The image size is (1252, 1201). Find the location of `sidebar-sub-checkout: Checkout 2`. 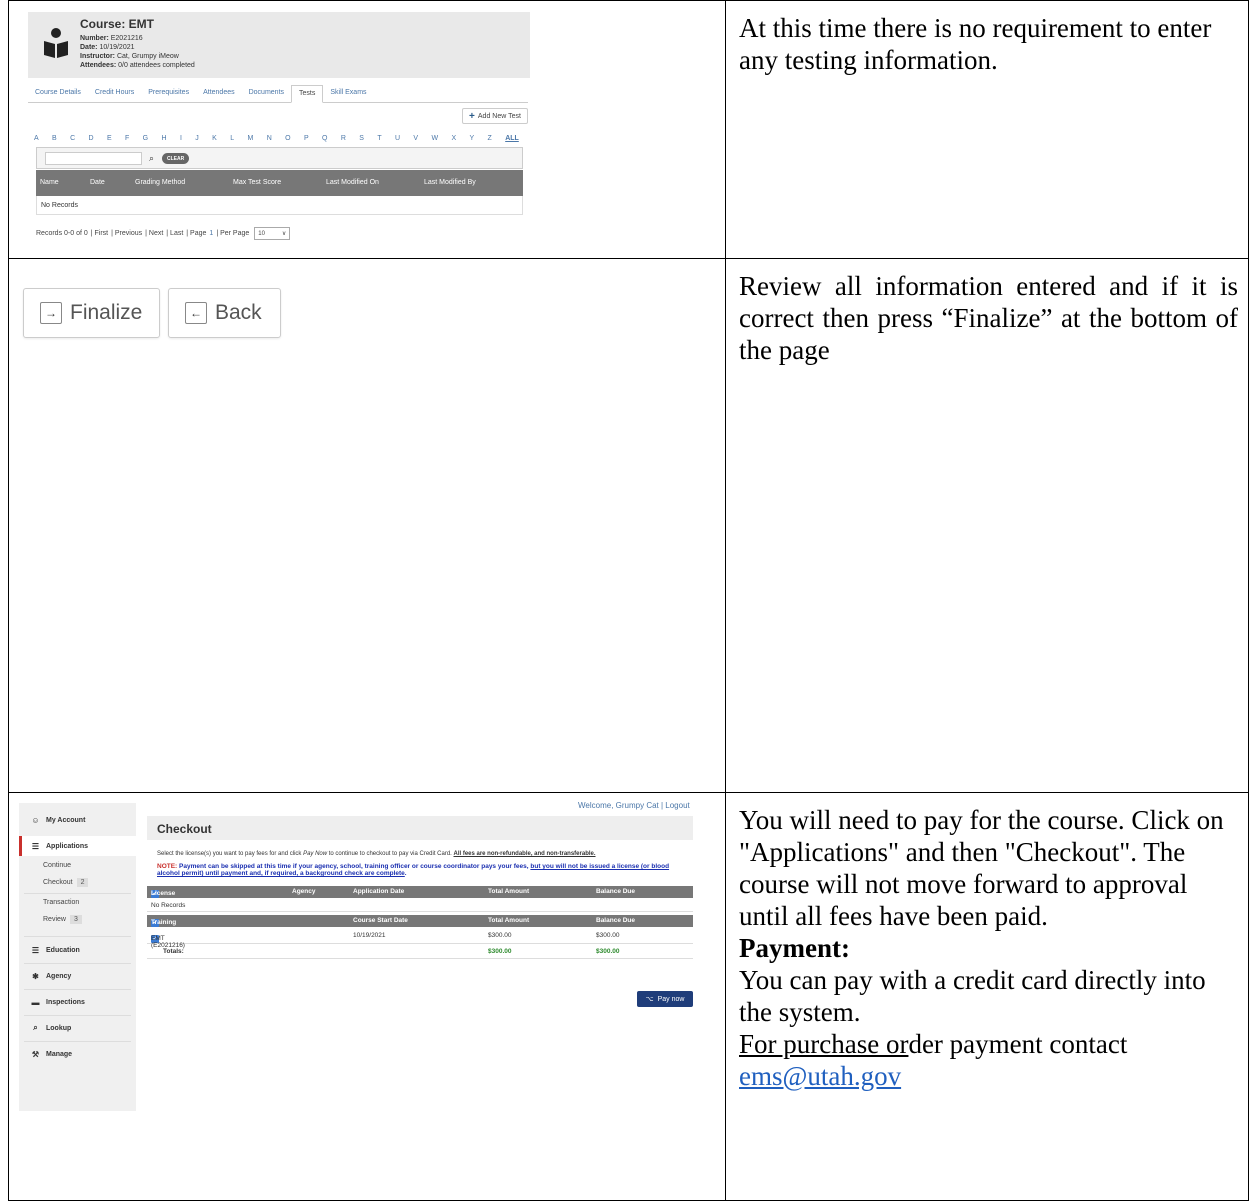

sidebar-sub-checkout: Checkout 2 is located at coordinates (66, 882).